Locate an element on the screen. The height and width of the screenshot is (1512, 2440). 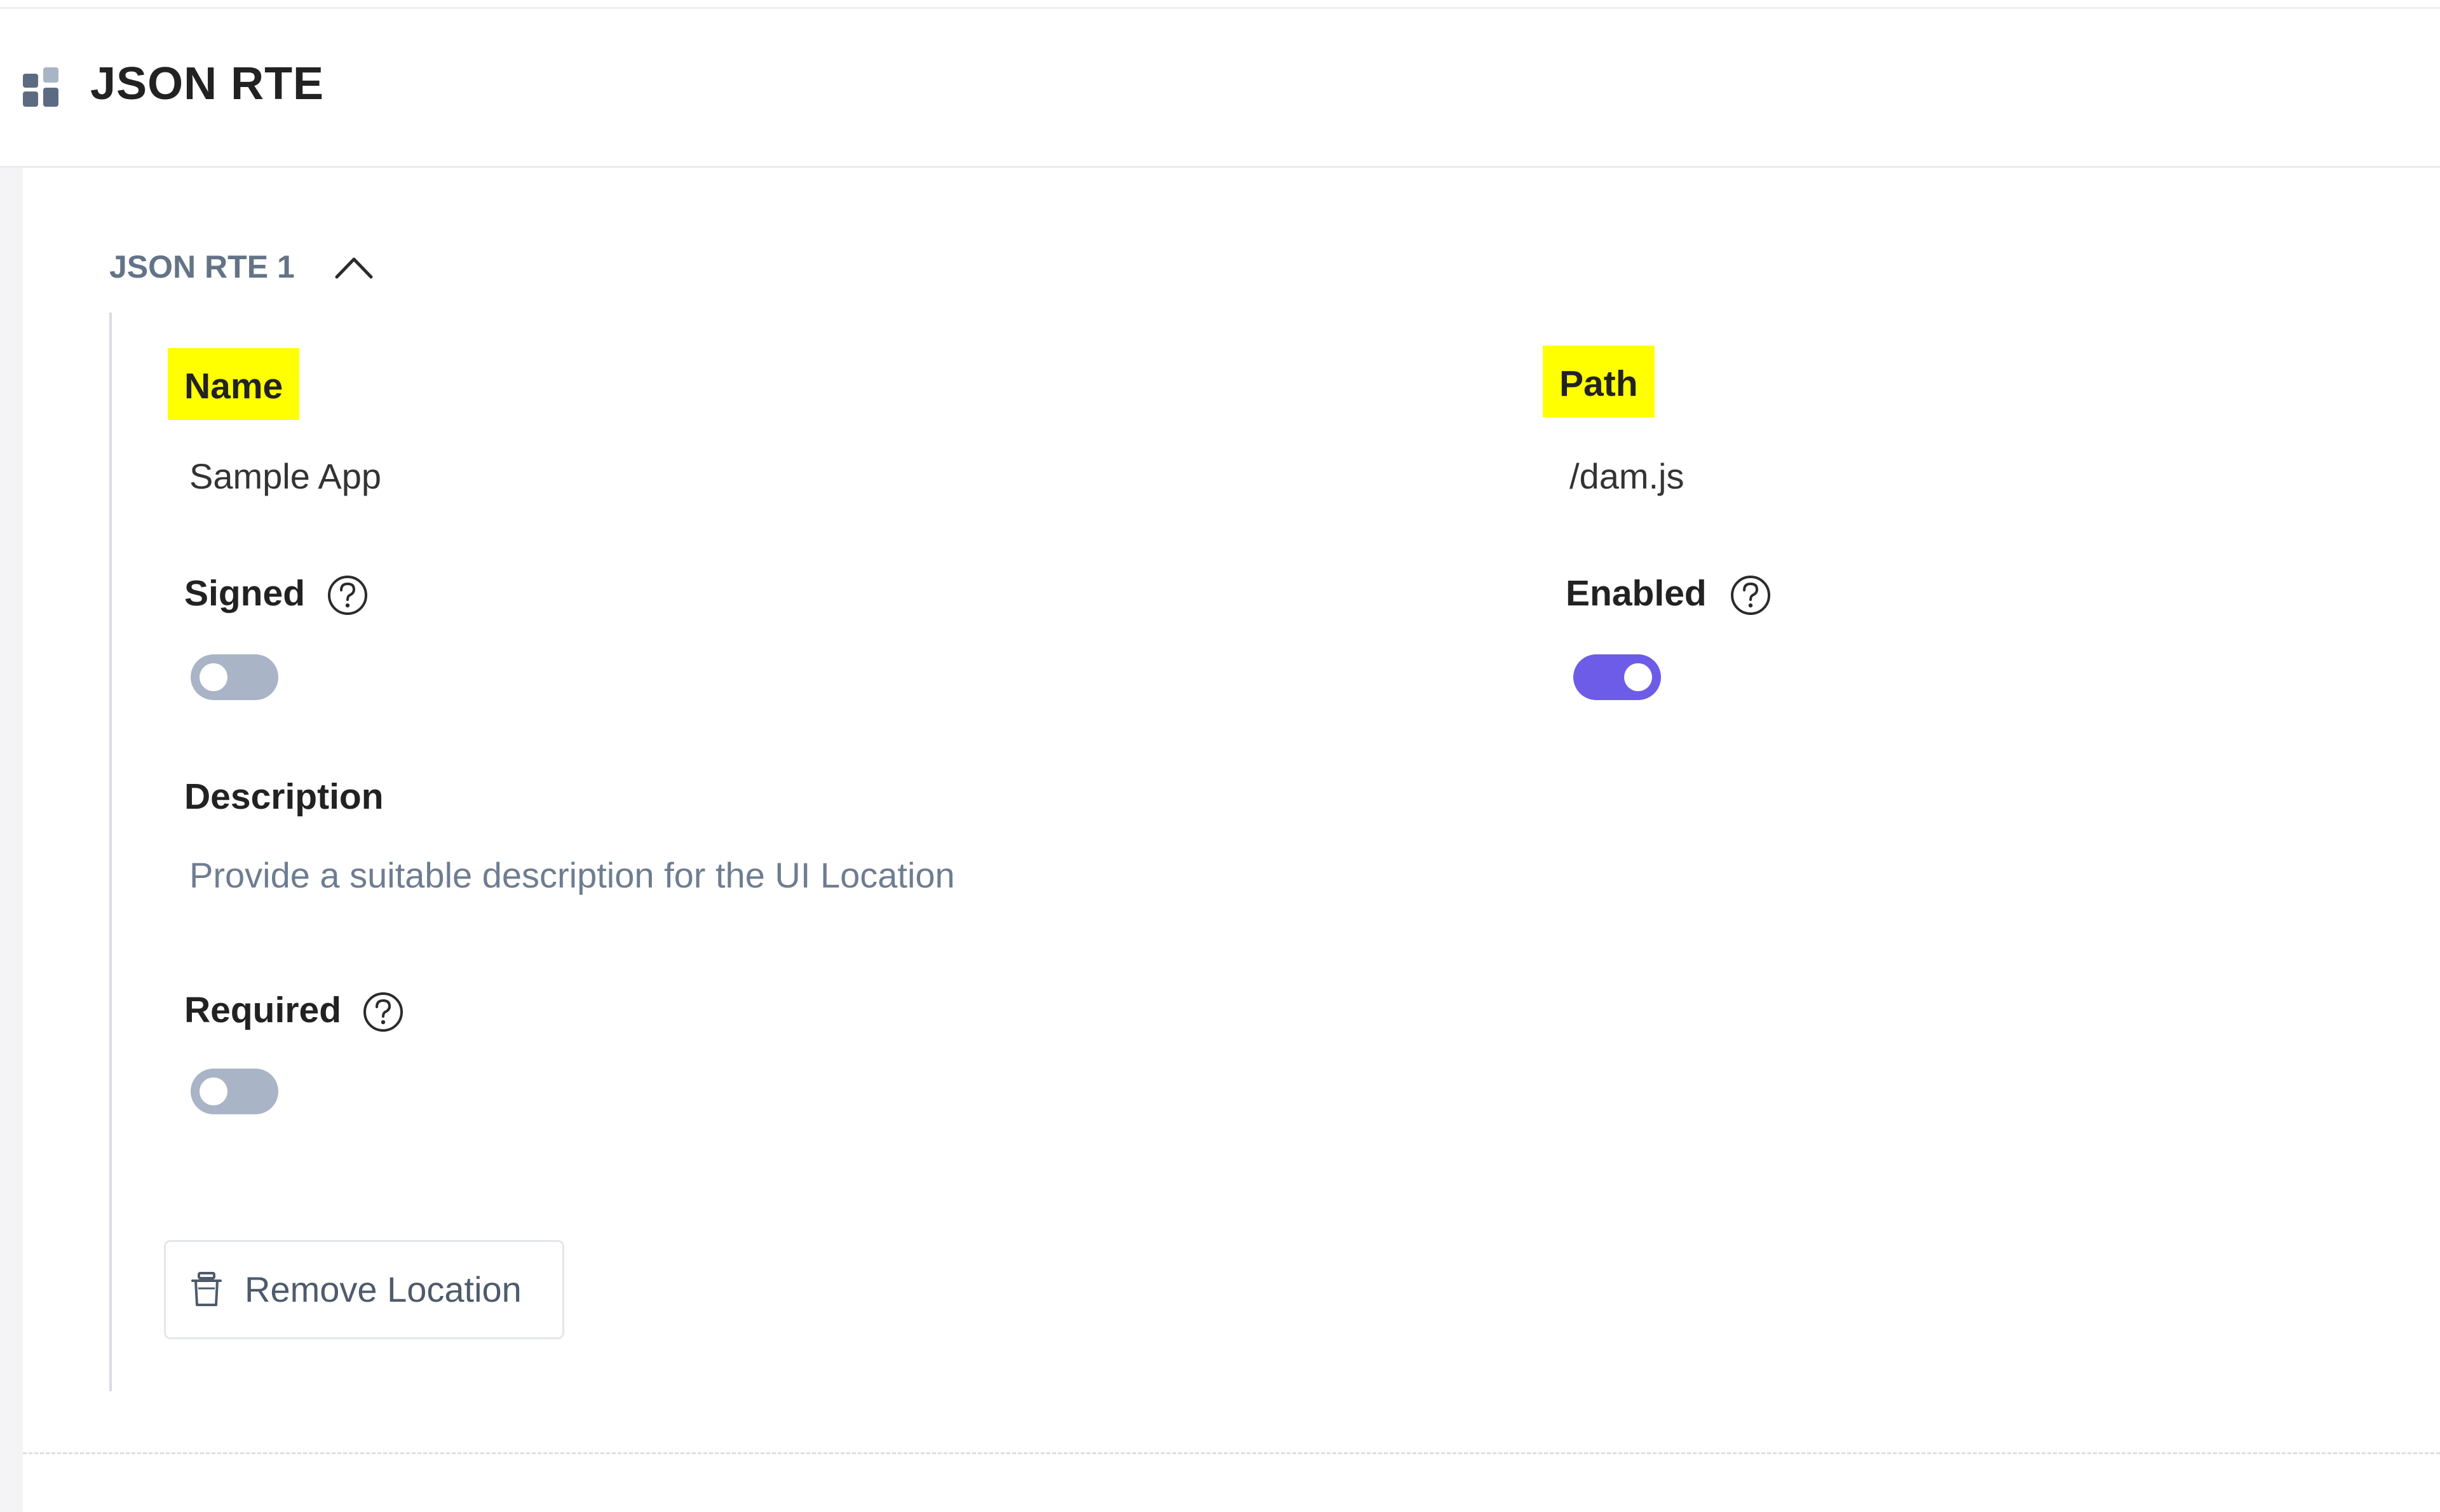
widgets-icon is located at coordinates (40, 87).